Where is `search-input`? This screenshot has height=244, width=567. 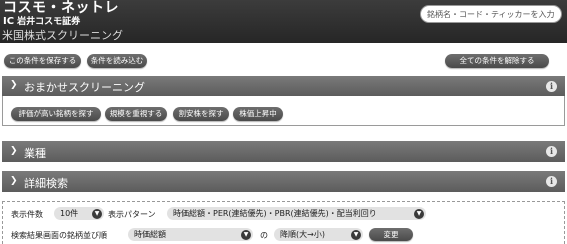
search-input is located at coordinates (492, 14).